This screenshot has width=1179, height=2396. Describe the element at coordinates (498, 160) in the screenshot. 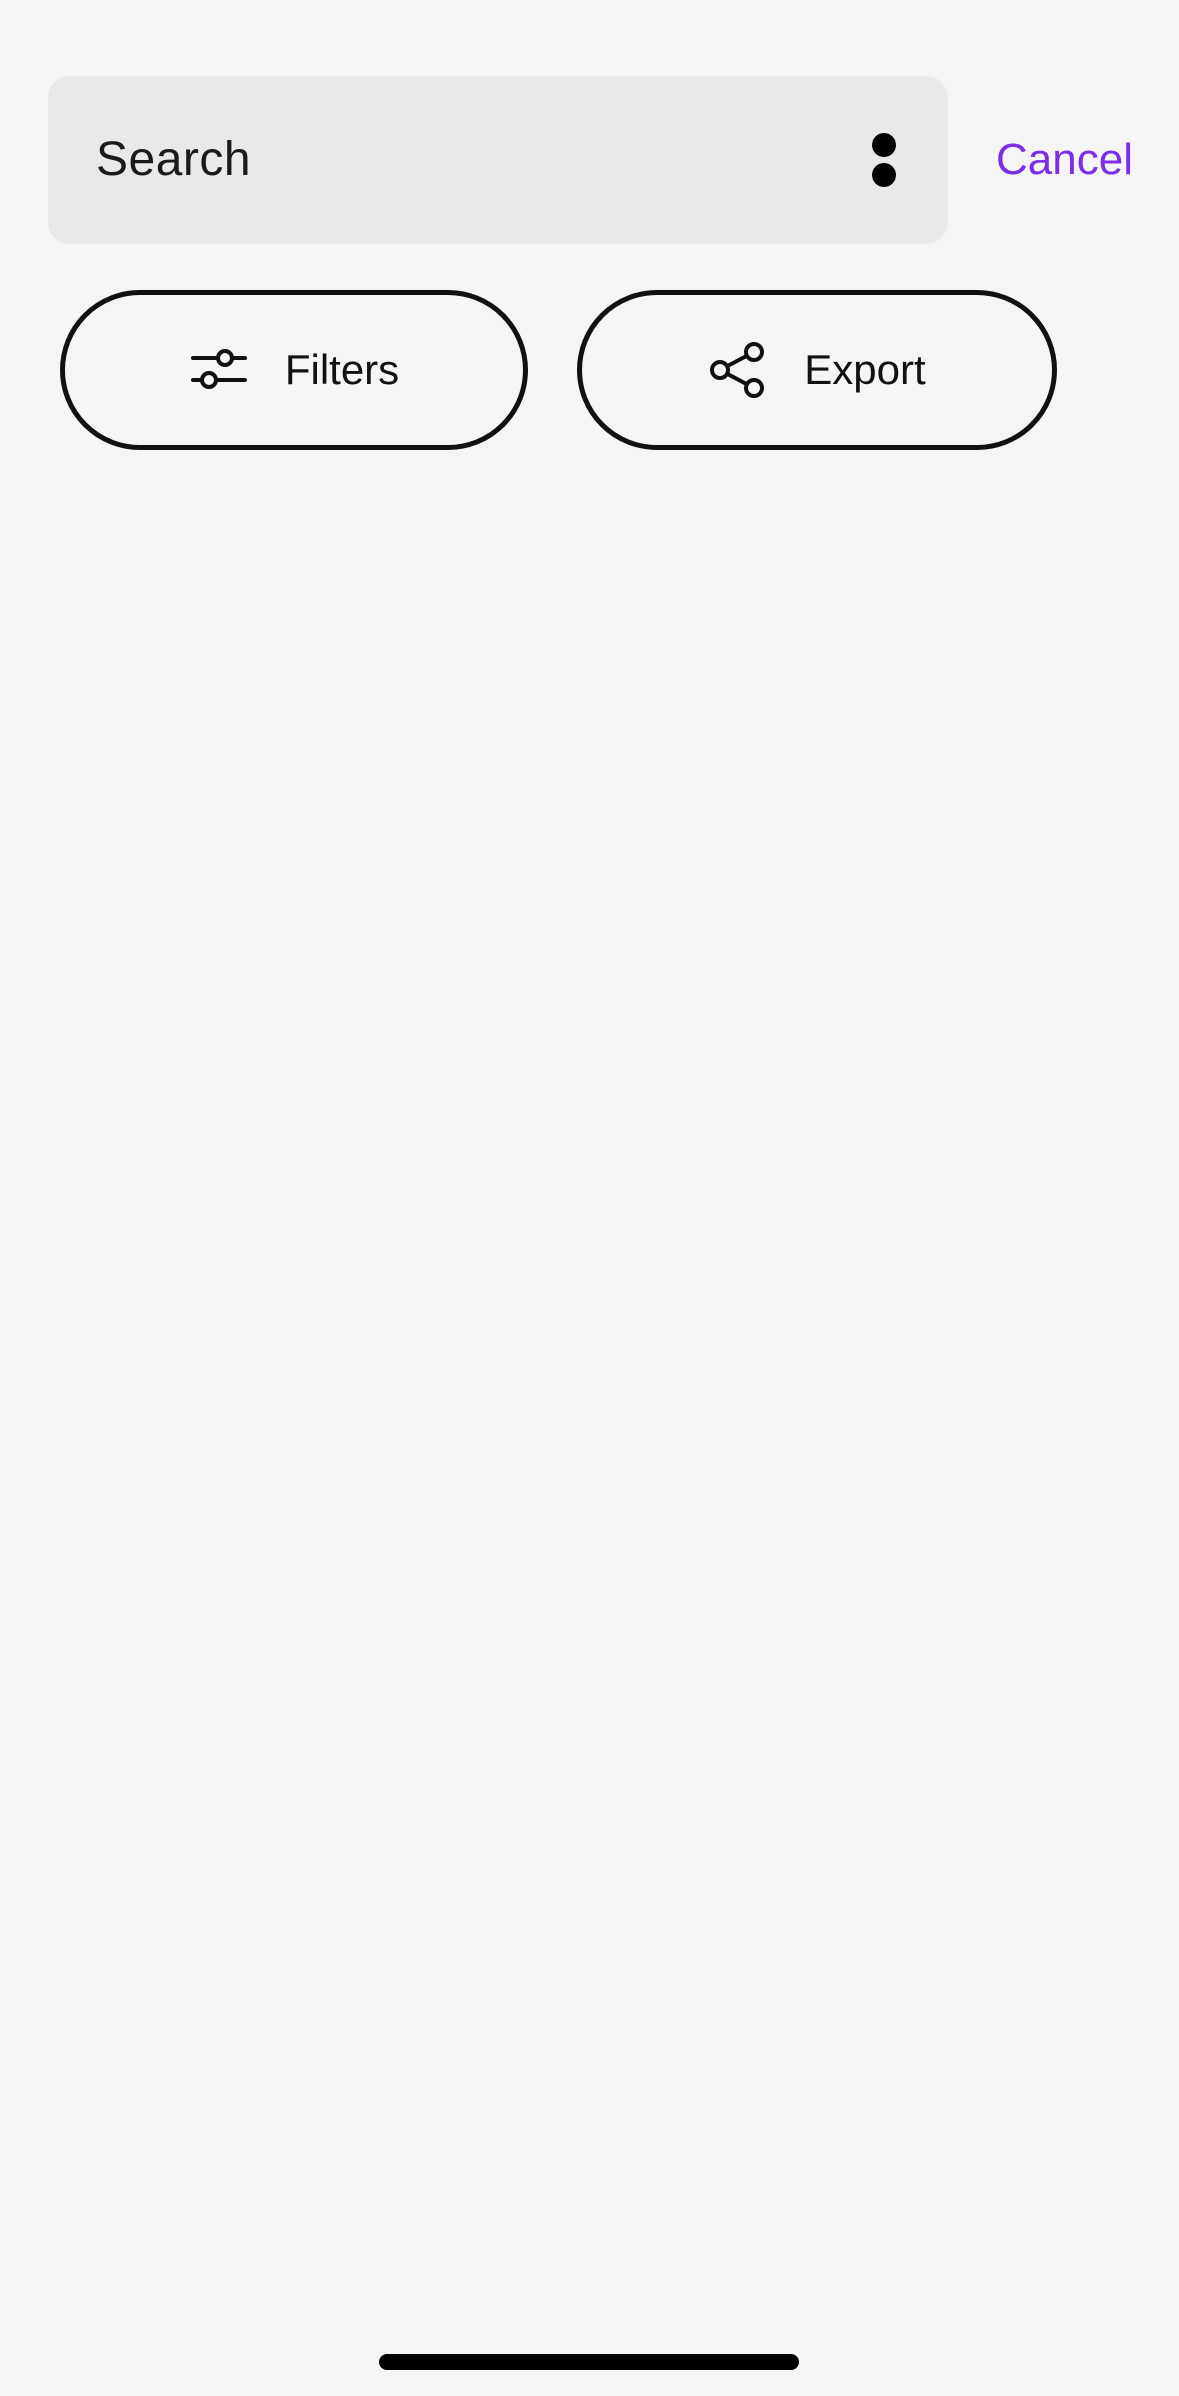

I see `search-bar: Search` at that location.